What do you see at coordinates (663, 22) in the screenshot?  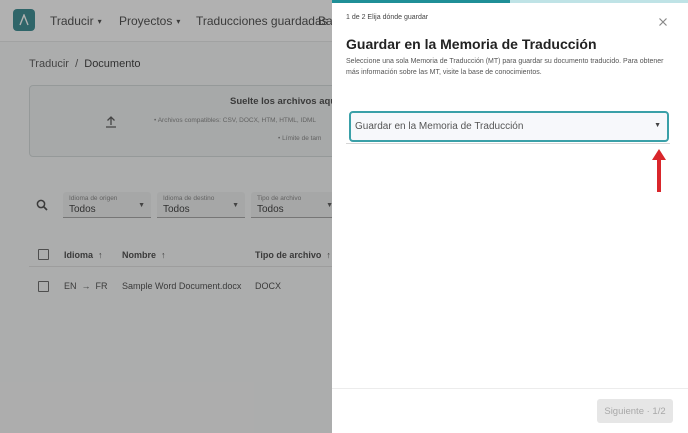 I see `close-icon` at bounding box center [663, 22].